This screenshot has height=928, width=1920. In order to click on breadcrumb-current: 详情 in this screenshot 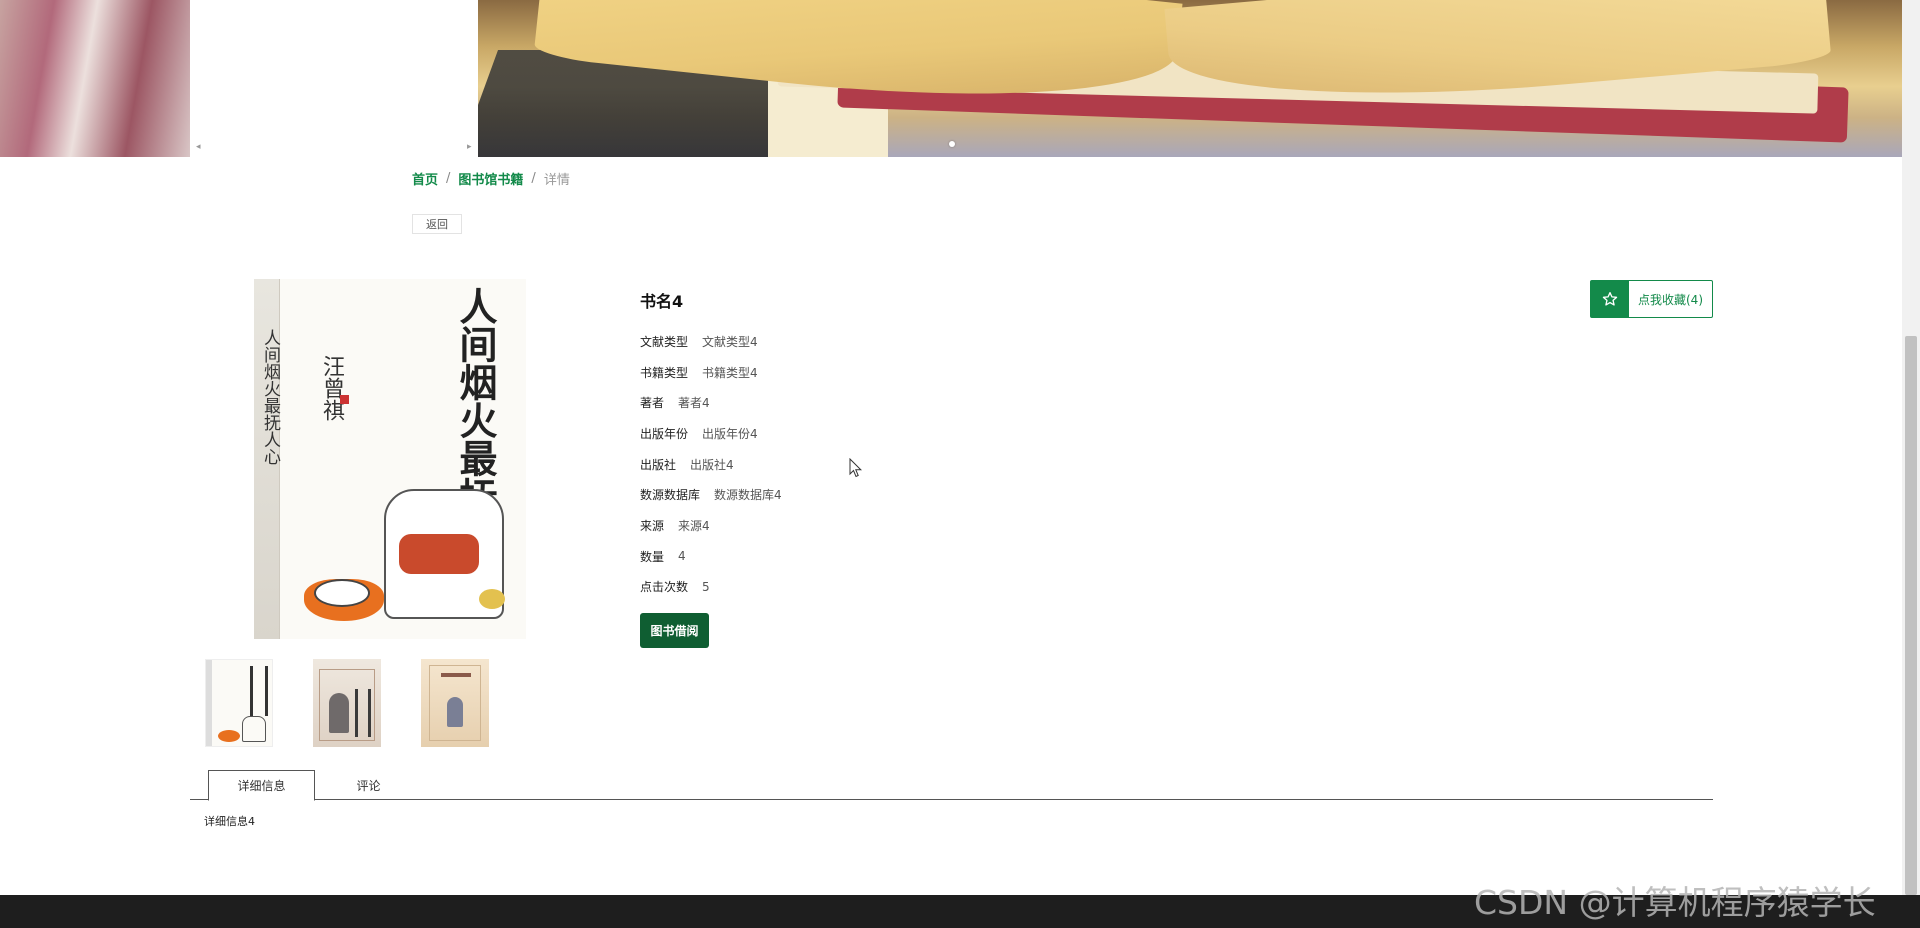, I will do `click(556, 180)`.